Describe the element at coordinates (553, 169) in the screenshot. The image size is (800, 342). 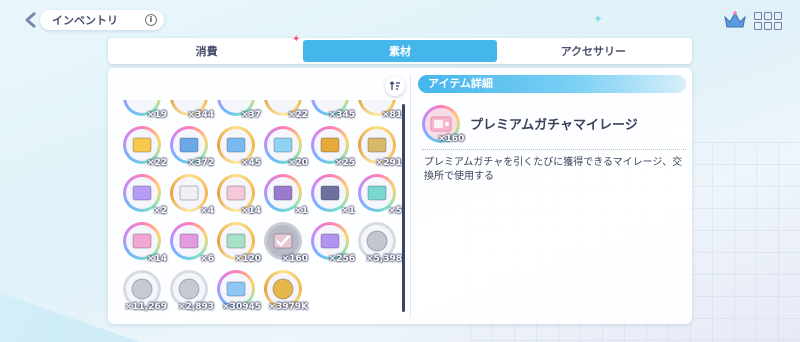
I see `detail-description: プレミアムガチャを引くたびに獲得できるマイレージ、交換所で使用する` at that location.